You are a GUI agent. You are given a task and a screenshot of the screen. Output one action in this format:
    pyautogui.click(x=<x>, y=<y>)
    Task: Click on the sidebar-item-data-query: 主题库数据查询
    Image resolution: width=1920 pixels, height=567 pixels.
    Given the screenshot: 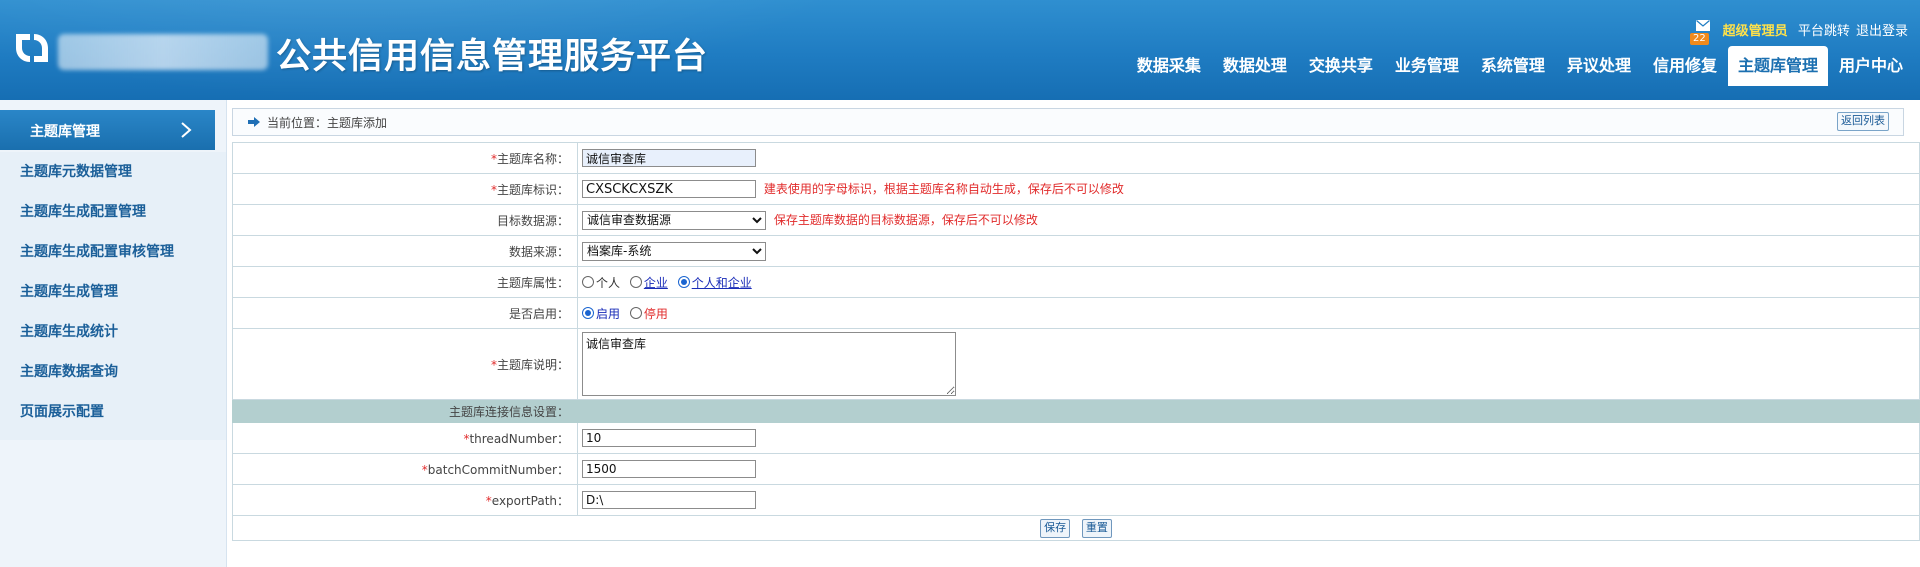 What is the action you would take?
    pyautogui.click(x=113, y=372)
    